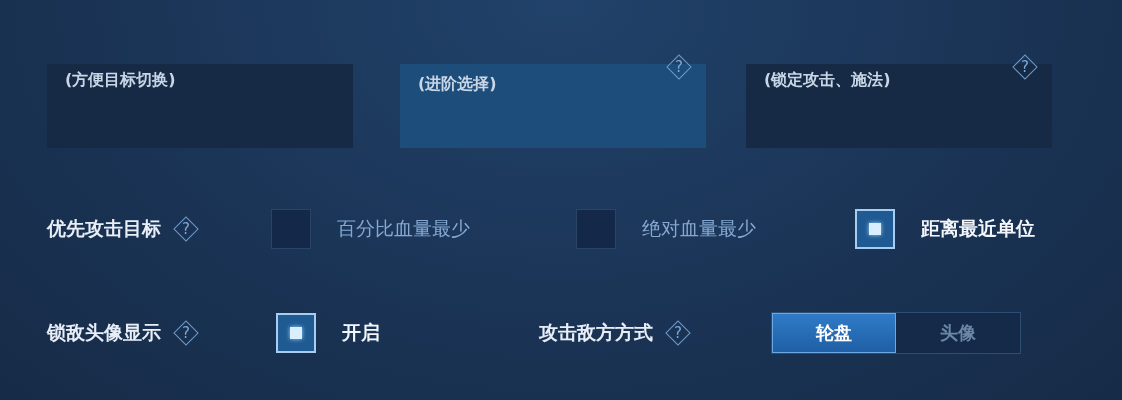 The width and height of the screenshot is (1122, 400). I want to click on card-caption: (锁定攻击、施法), so click(827, 80).